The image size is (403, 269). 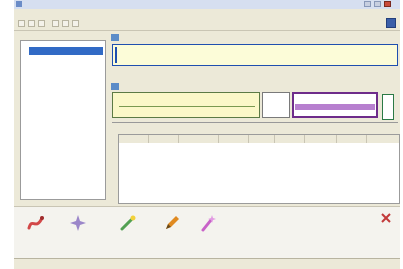 I want to click on gap-region, so click(x=276, y=105).